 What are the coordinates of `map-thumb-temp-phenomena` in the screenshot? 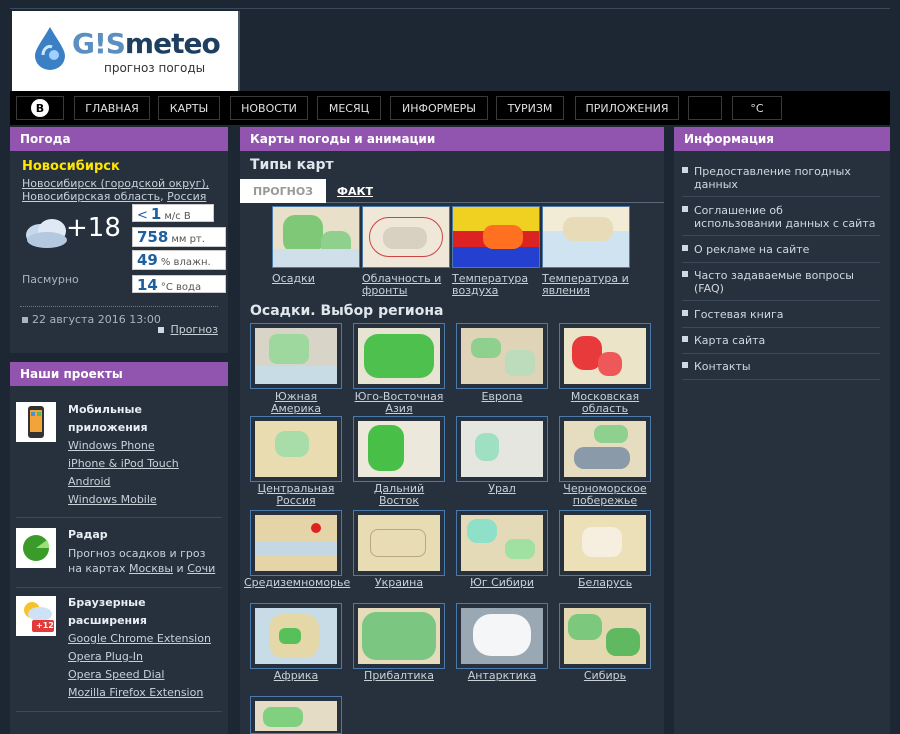 It's located at (586, 237).